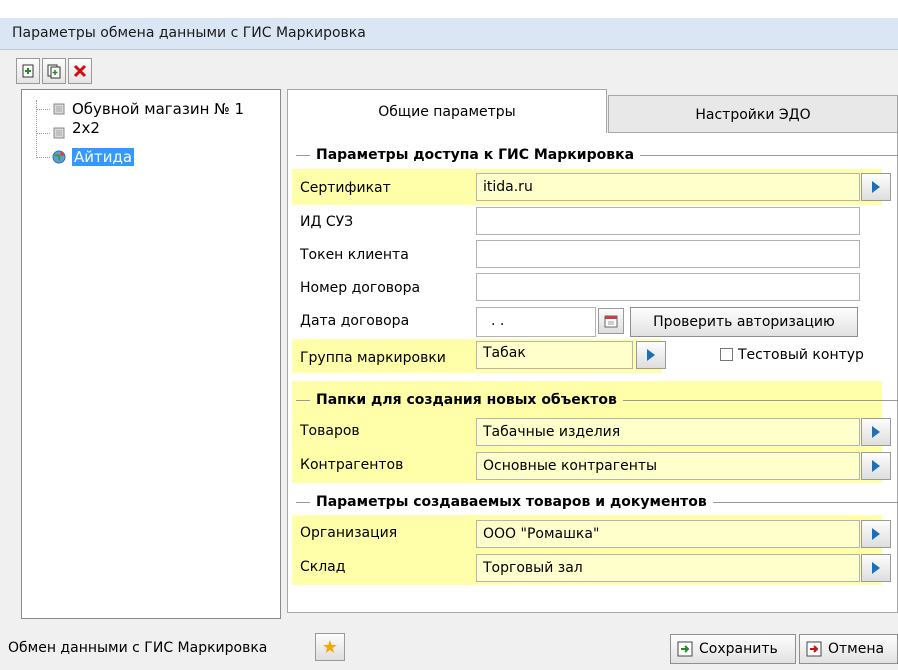 The image size is (898, 670). What do you see at coordinates (86, 128) in the screenshot?
I see `tree-item-label: 2x2` at bounding box center [86, 128].